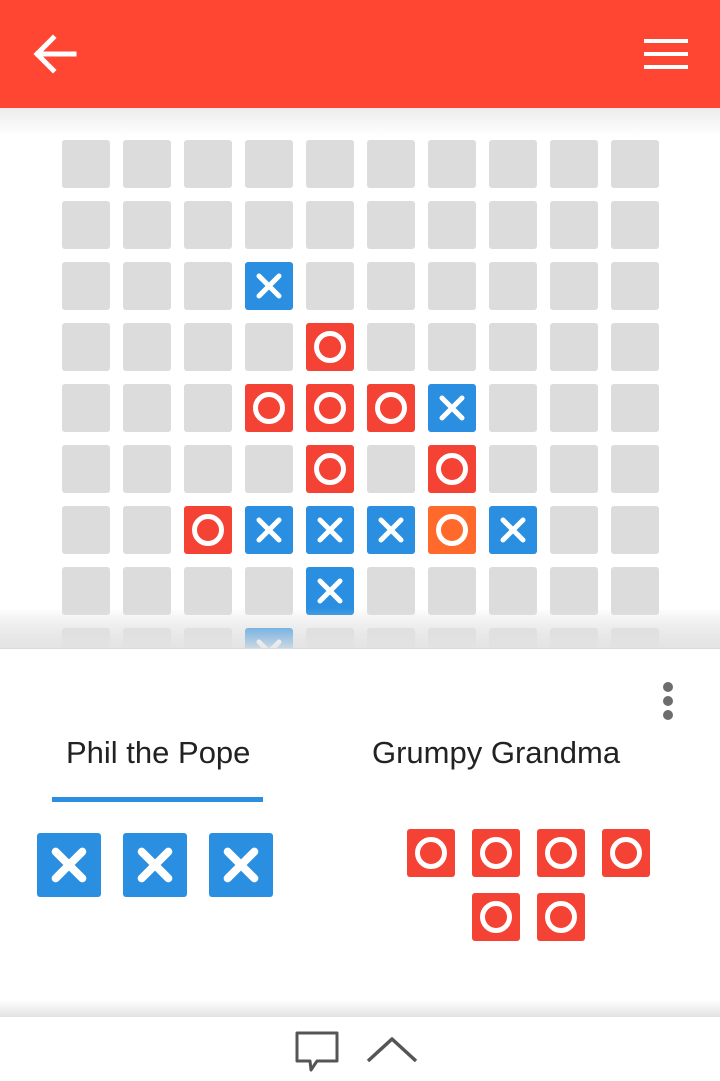 This screenshot has height=1081, width=720. Describe the element at coordinates (392, 1049) in the screenshot. I see `expand-panel-button` at that location.